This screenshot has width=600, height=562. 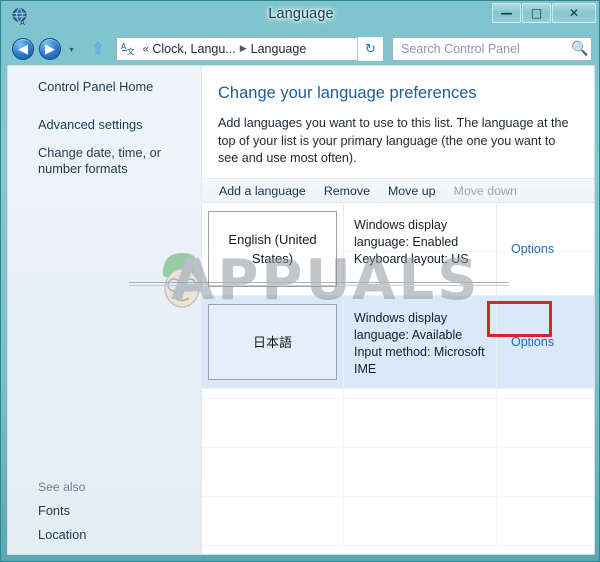 I want to click on window-caption-buttons: — □ ✕, so click(x=544, y=13).